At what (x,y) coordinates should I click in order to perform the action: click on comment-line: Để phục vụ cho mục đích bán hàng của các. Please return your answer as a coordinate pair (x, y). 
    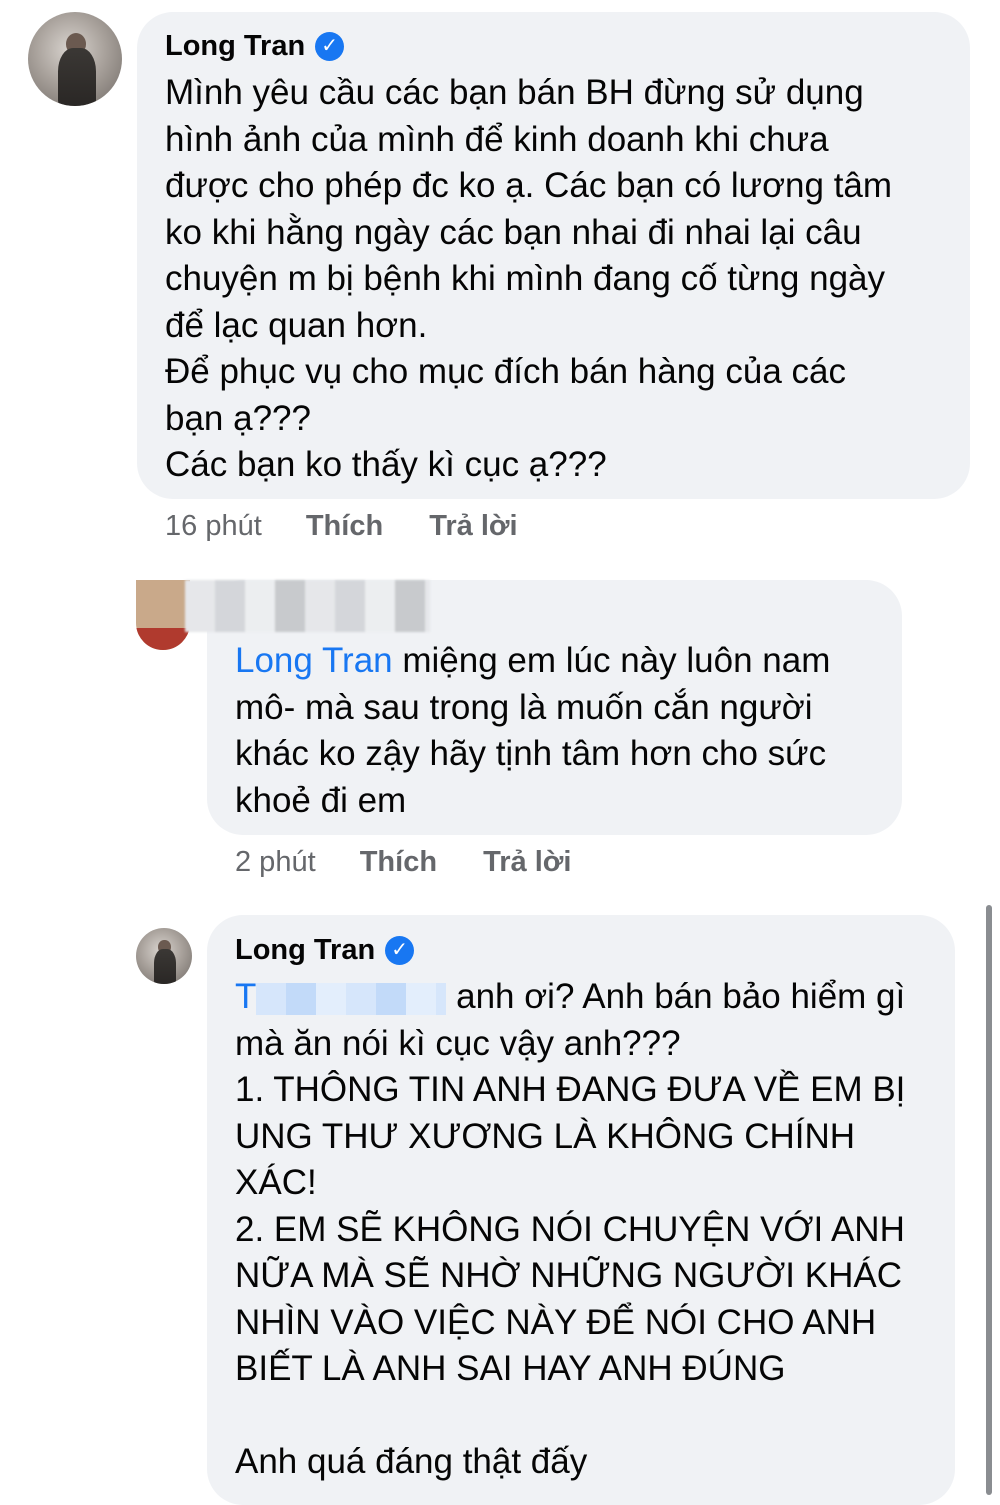
    Looking at the image, I should click on (505, 371).